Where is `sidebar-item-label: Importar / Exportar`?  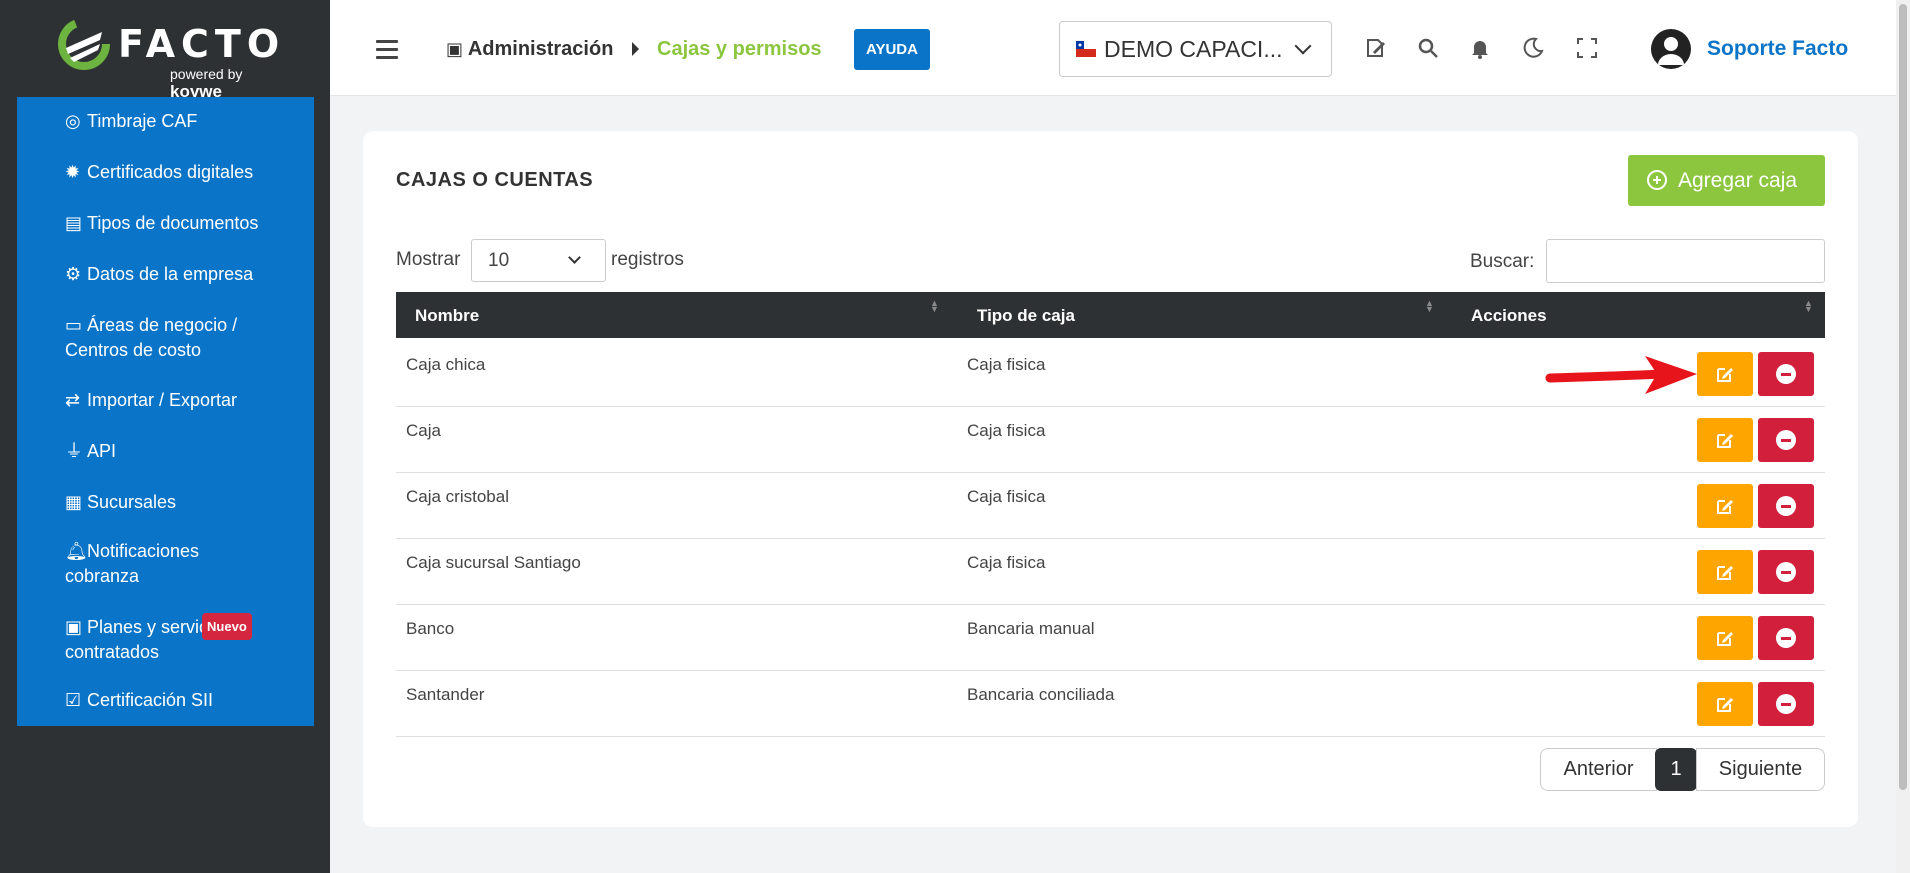
sidebar-item-label: Importar / Exportar is located at coordinates (162, 400).